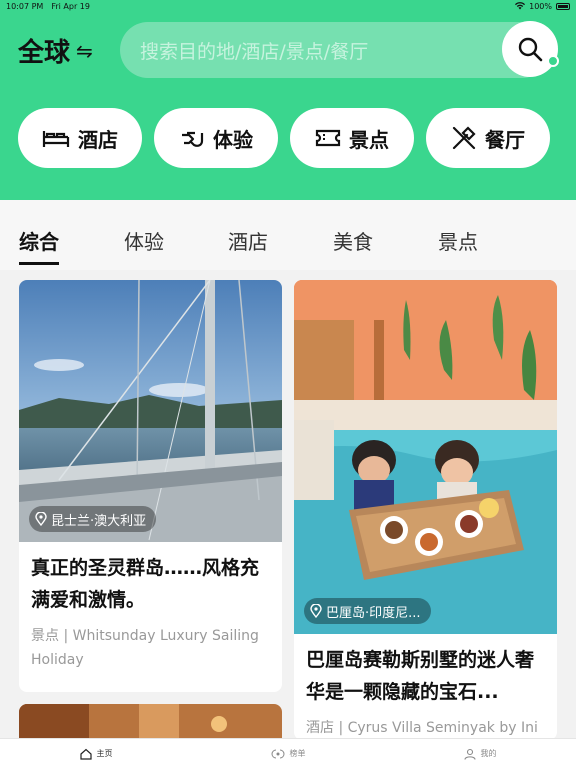 This screenshot has height=768, width=576. I want to click on swap-arrows-icon: ⇋, so click(84, 50).